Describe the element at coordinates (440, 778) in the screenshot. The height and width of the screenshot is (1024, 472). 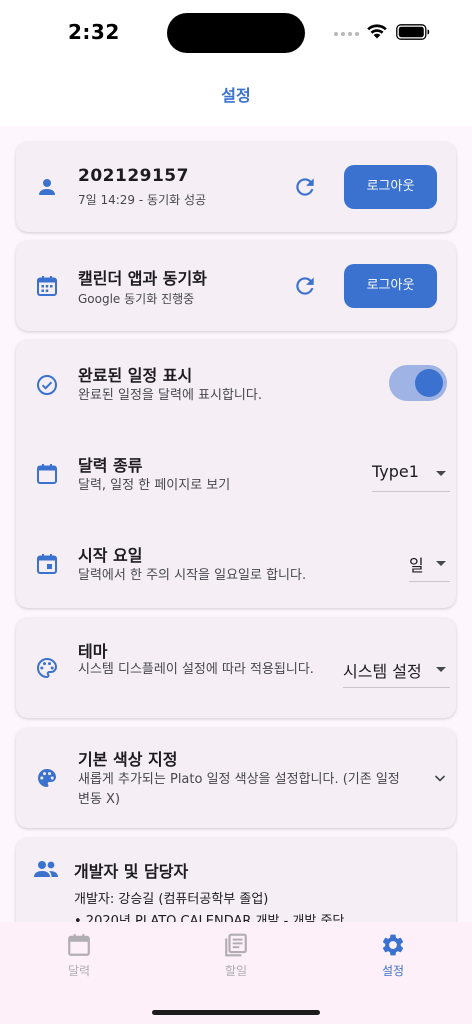
I see `chevron-down-icon` at that location.